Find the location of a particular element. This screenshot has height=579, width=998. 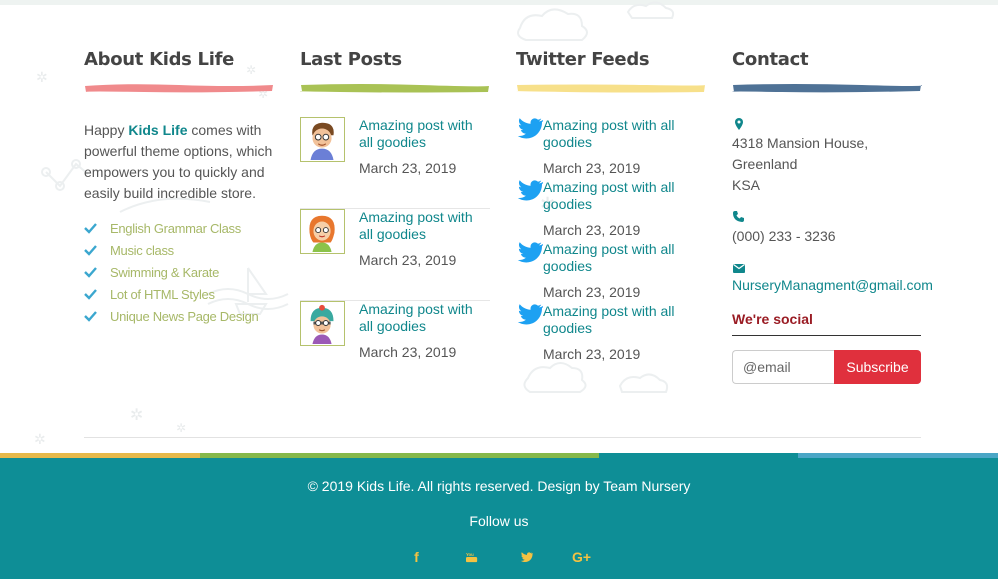

divider is located at coordinates (502, 437).